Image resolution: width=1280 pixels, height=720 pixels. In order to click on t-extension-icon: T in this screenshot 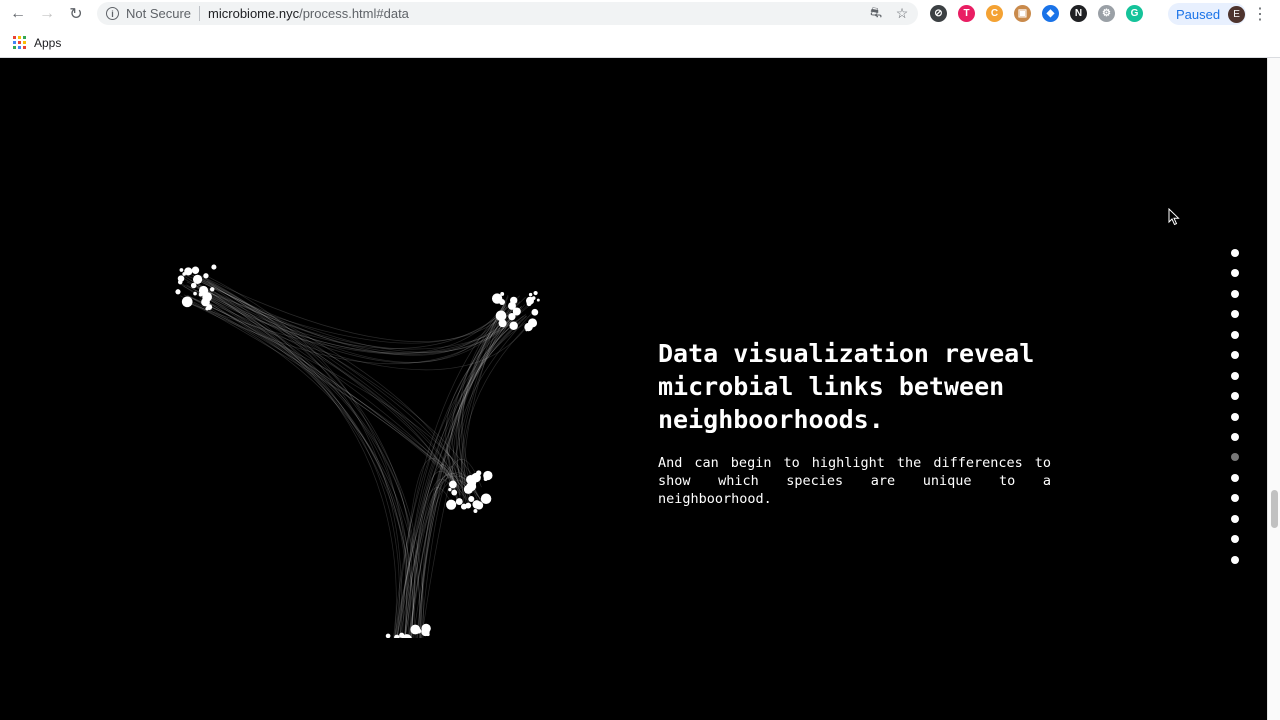, I will do `click(966, 13)`.